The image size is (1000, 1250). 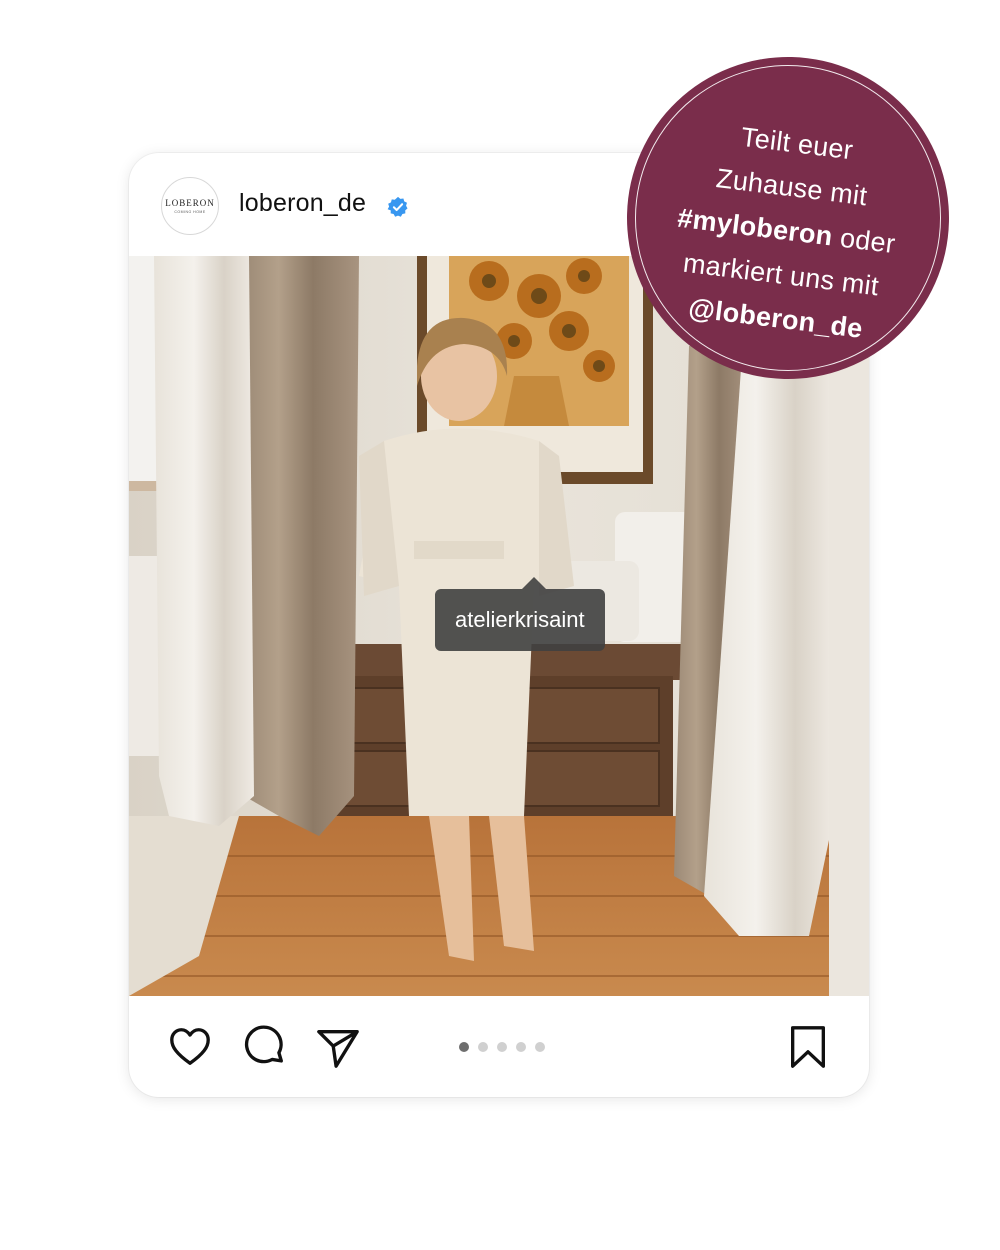 I want to click on avatar-tagline: COMING HOME, so click(x=190, y=212).